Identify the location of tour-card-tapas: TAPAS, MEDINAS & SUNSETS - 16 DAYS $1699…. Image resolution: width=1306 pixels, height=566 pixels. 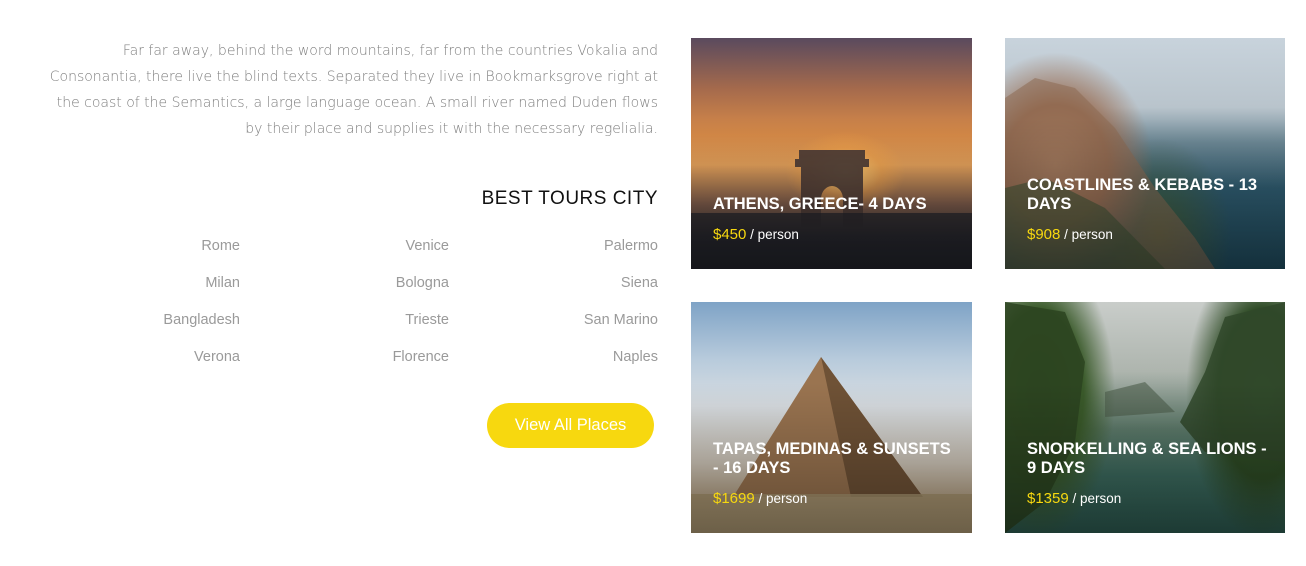
(831, 417).